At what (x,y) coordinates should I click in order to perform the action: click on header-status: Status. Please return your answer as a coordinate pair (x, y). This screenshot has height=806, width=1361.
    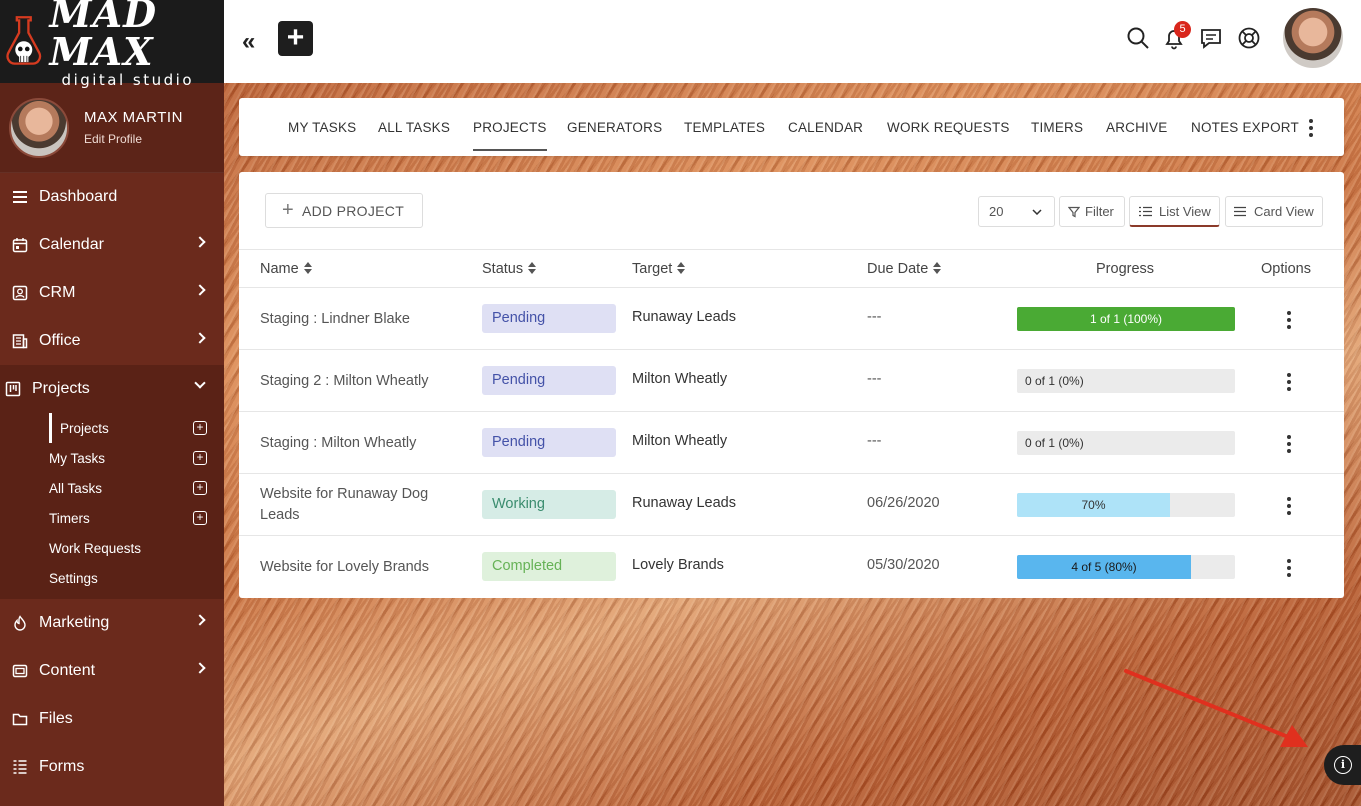
    Looking at the image, I should click on (509, 269).